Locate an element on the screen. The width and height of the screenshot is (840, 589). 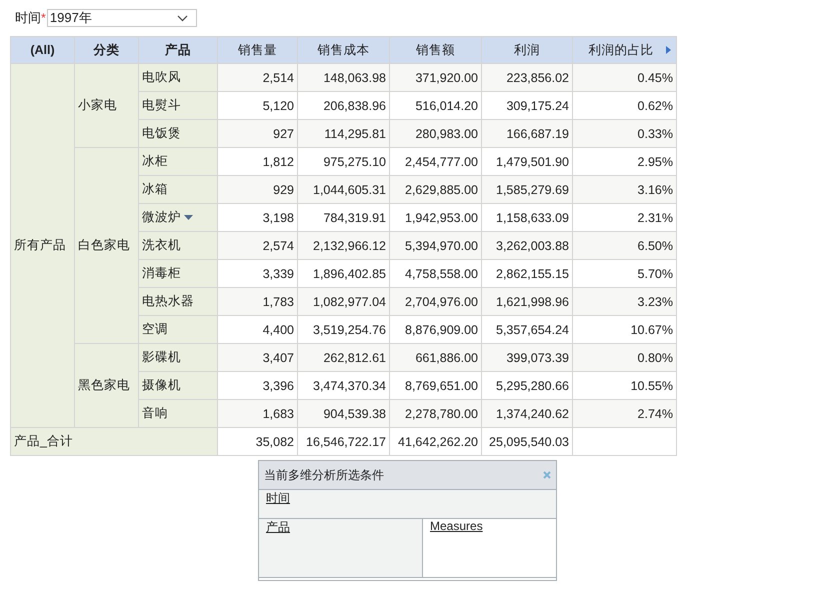
value-cell: 3,474,370.34 is located at coordinates (344, 386).